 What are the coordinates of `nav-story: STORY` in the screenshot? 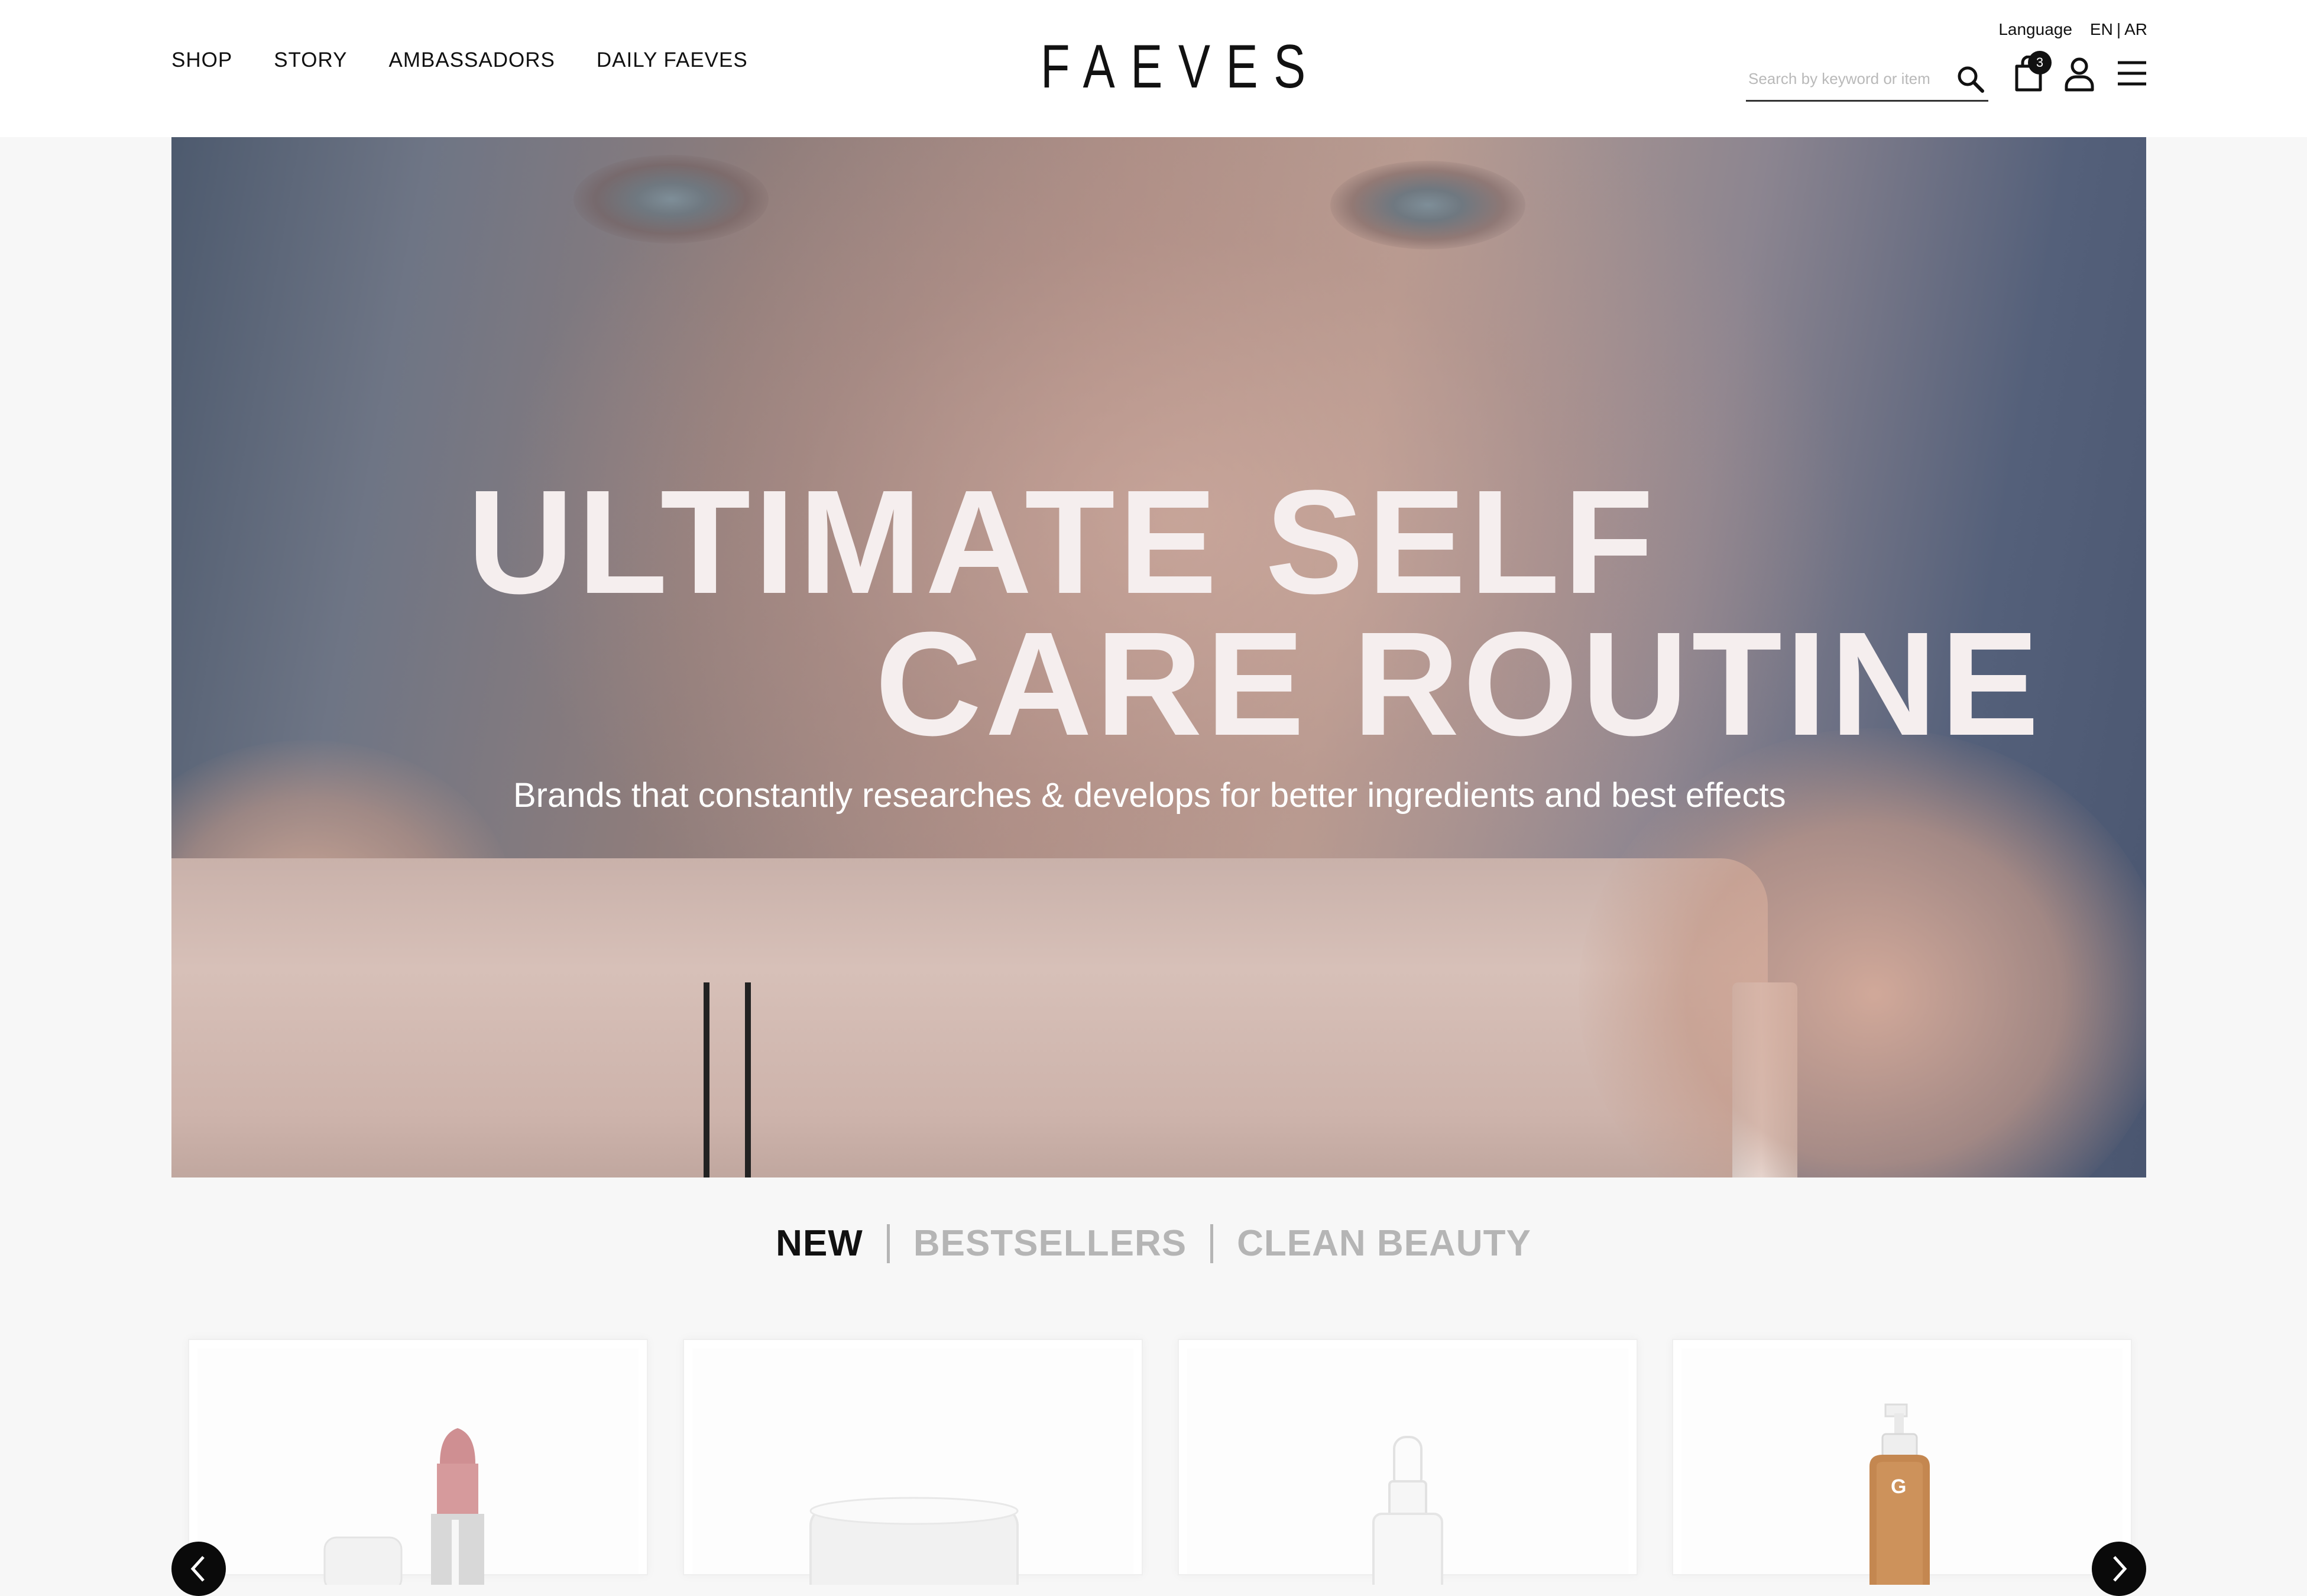 It's located at (310, 60).